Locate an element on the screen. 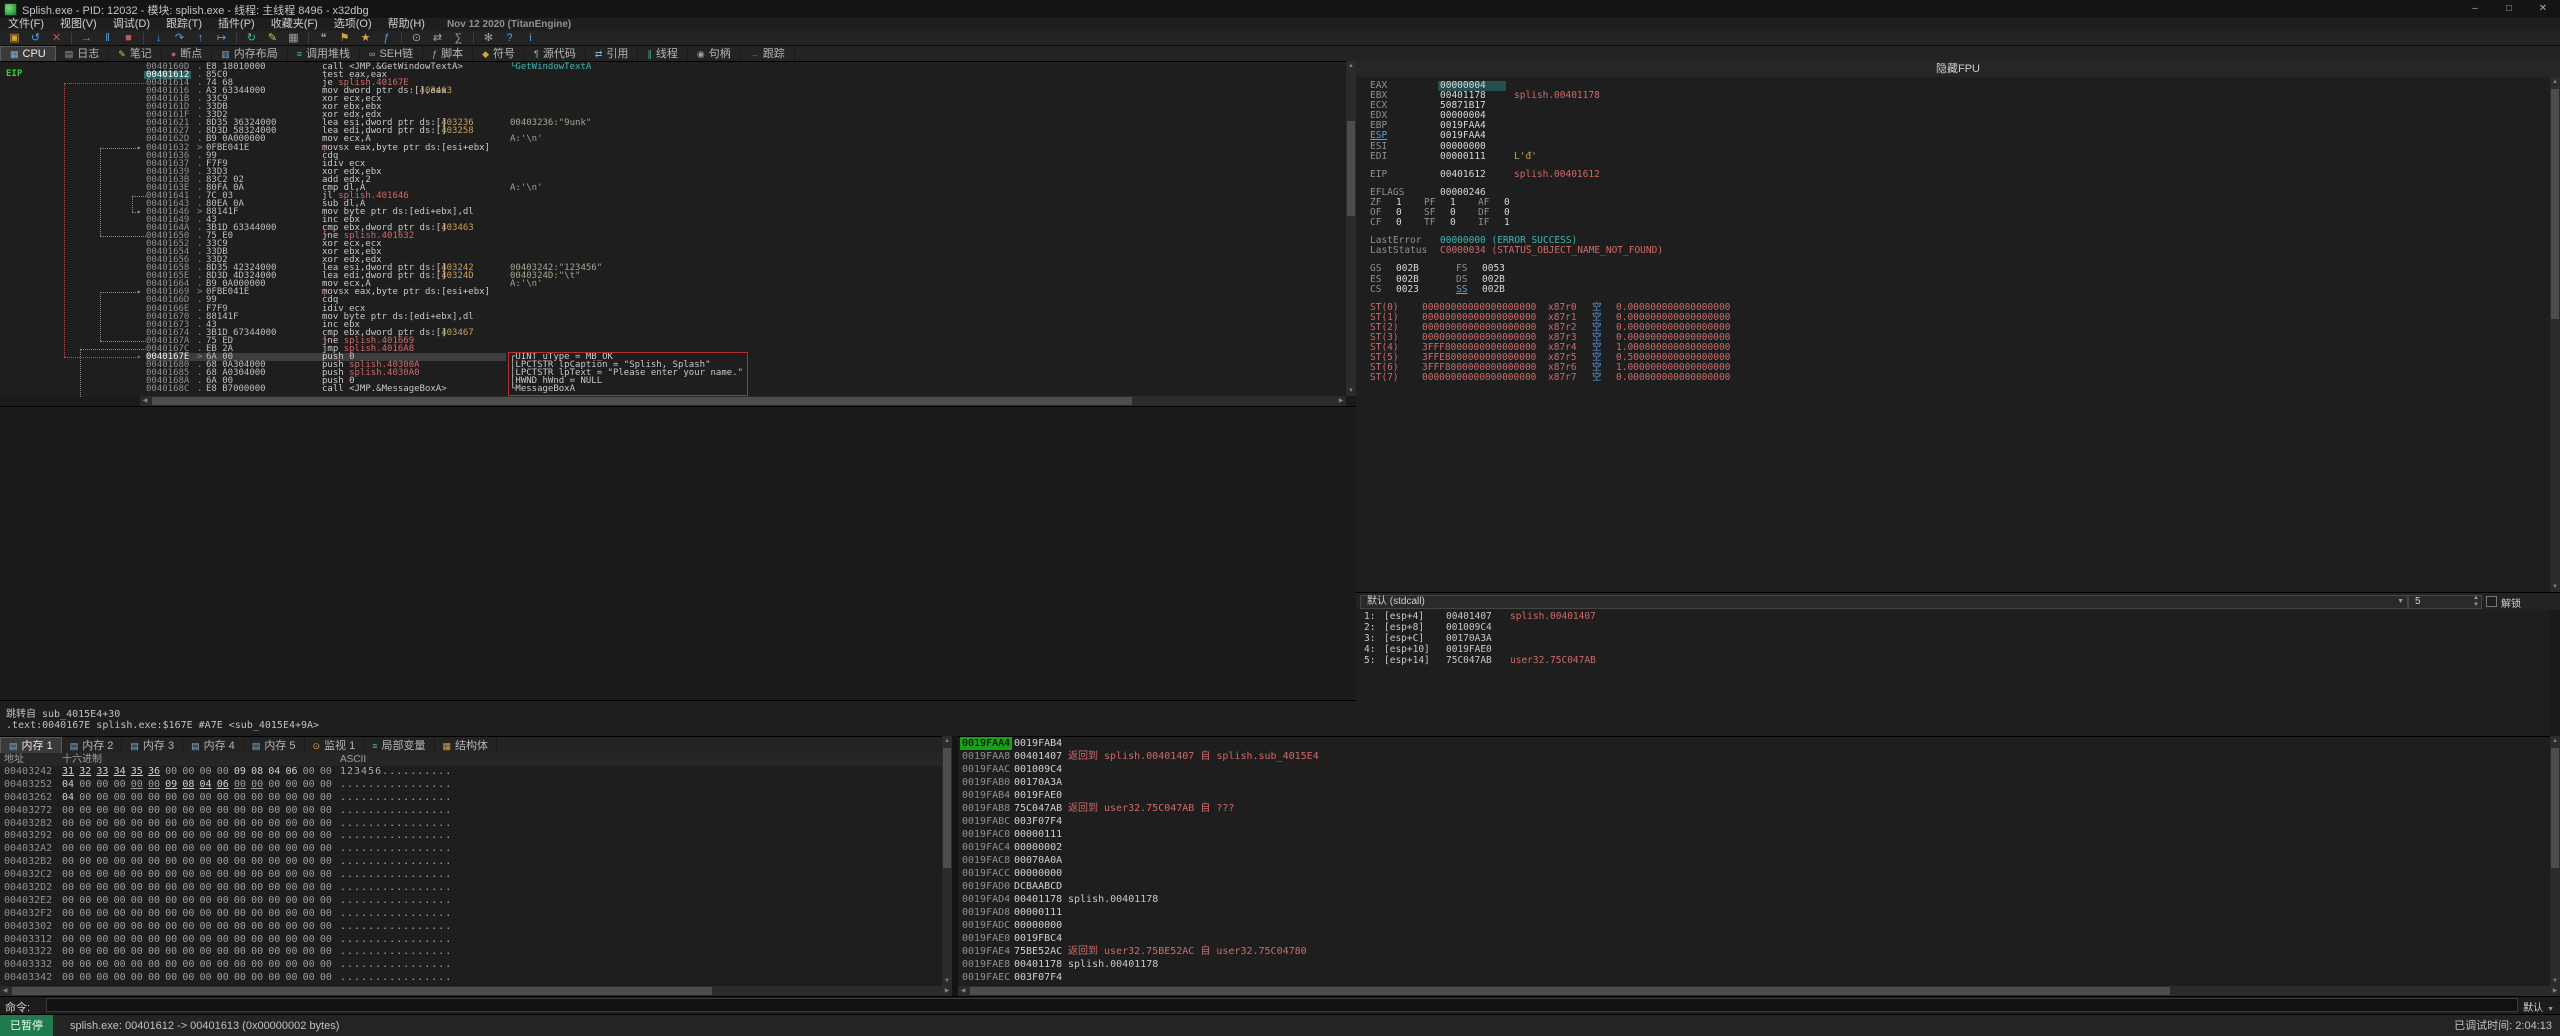 This screenshot has height=1036, width=2560. stack-row: 0019FAD0 DCBAABCD is located at coordinates (1754, 886).